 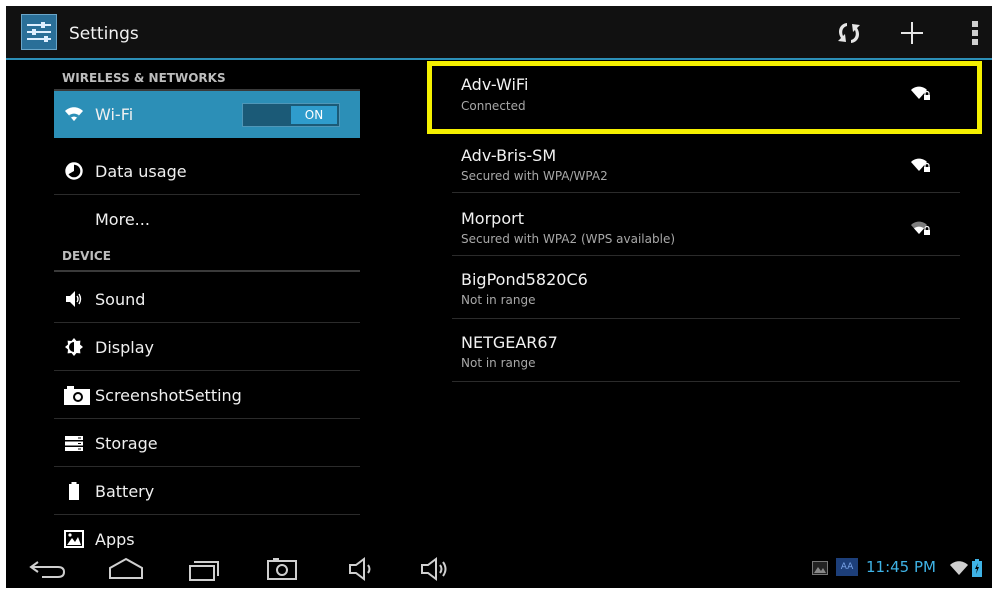 I want to click on battery-status-icon, so click(x=977, y=568).